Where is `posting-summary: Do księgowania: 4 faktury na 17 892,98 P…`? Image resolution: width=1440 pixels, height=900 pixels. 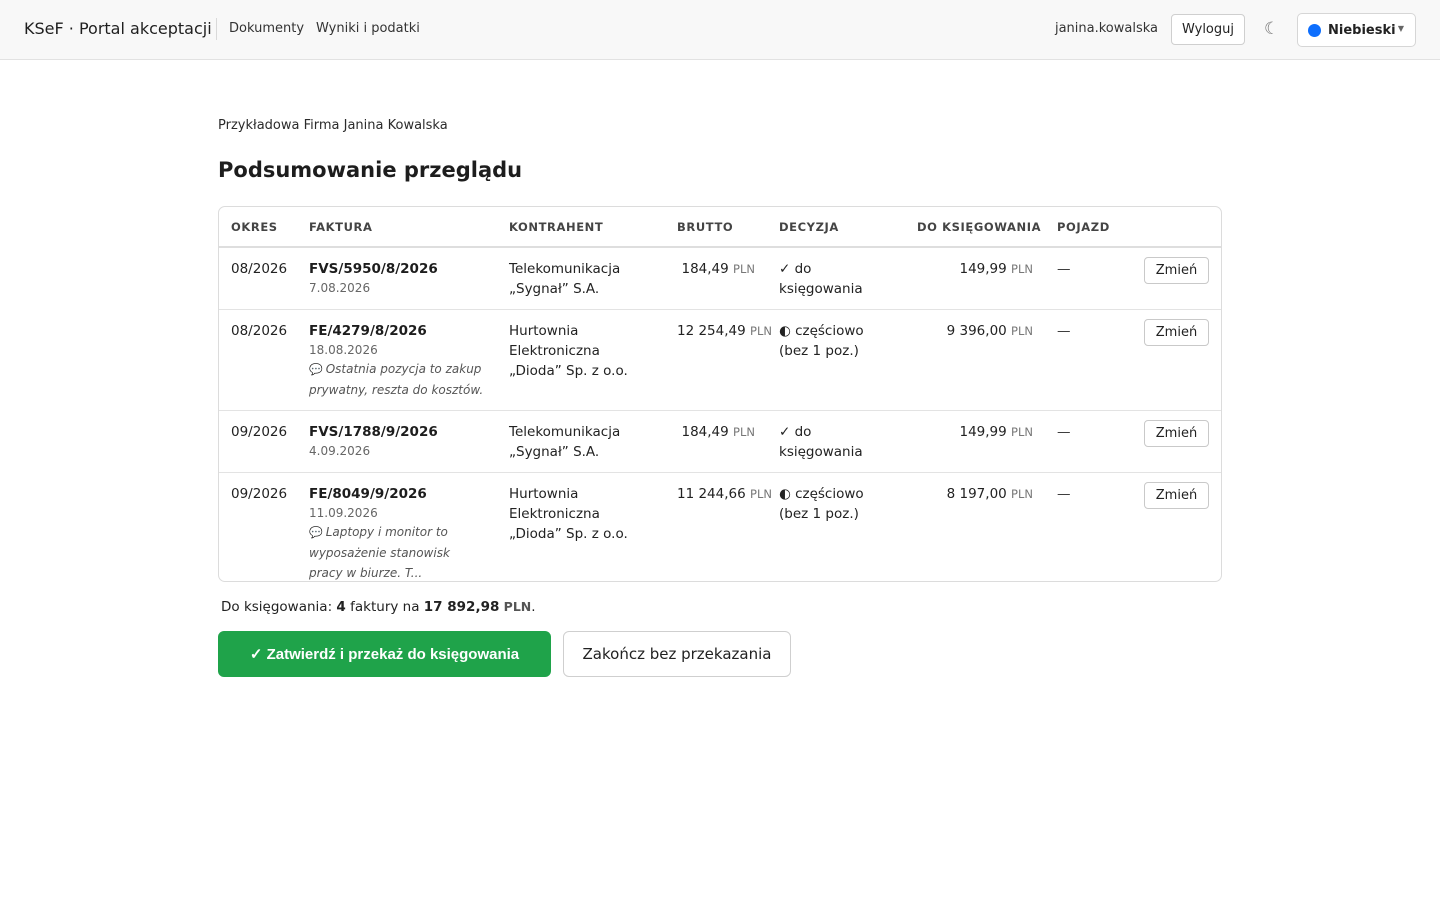 posting-summary: Do księgowania: 4 faktury na 17 892,98 P… is located at coordinates (378, 607).